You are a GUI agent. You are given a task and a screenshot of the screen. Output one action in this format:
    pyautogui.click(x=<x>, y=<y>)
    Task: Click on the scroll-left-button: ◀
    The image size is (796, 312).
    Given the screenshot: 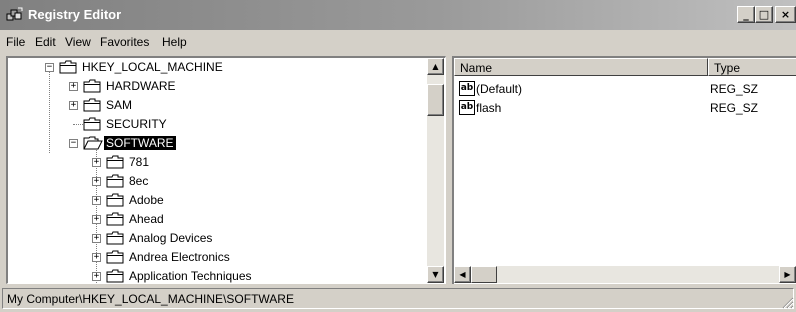 What is the action you would take?
    pyautogui.click(x=462, y=274)
    